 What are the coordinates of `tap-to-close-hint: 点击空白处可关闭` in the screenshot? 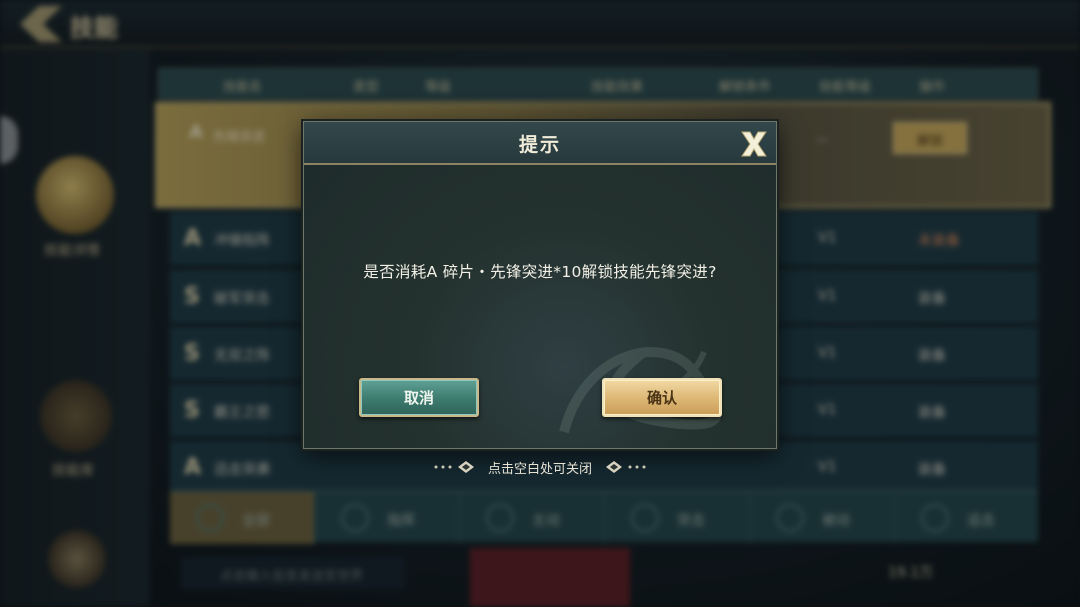 It's located at (540, 467).